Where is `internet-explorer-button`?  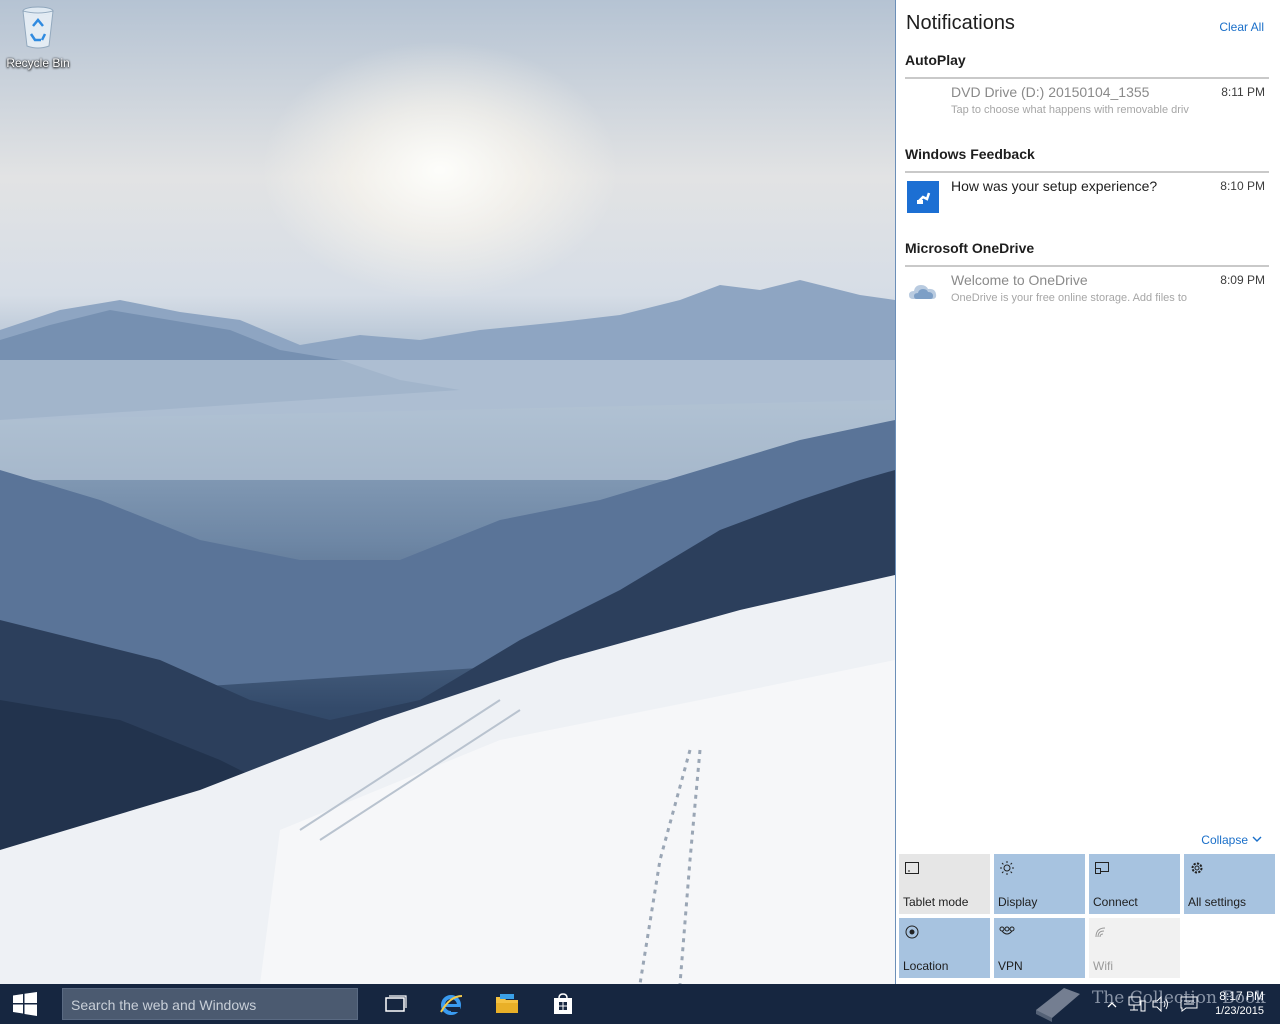 internet-explorer-button is located at coordinates (450, 1004).